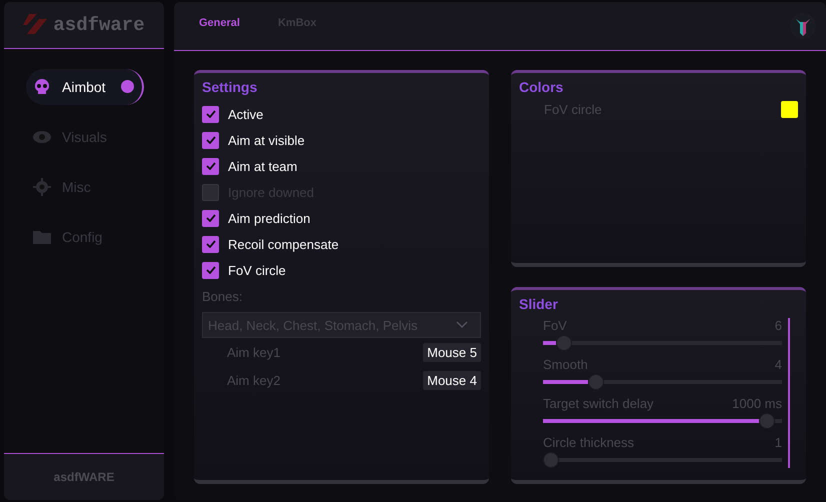  Describe the element at coordinates (778, 442) in the screenshot. I see `slider-value: 1` at that location.